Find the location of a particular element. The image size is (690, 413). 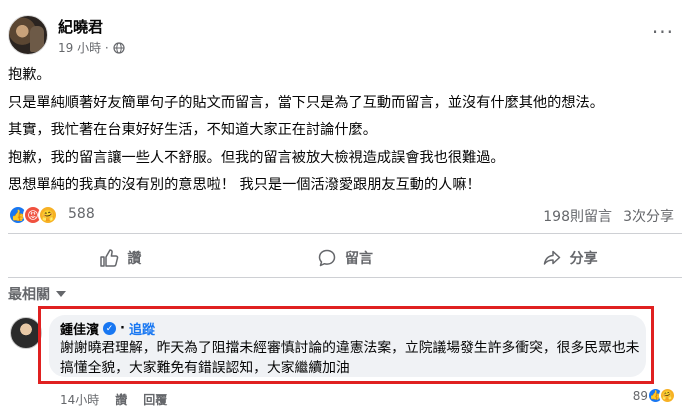

comments-filter-dropdown: 最相關 is located at coordinates (37, 294).